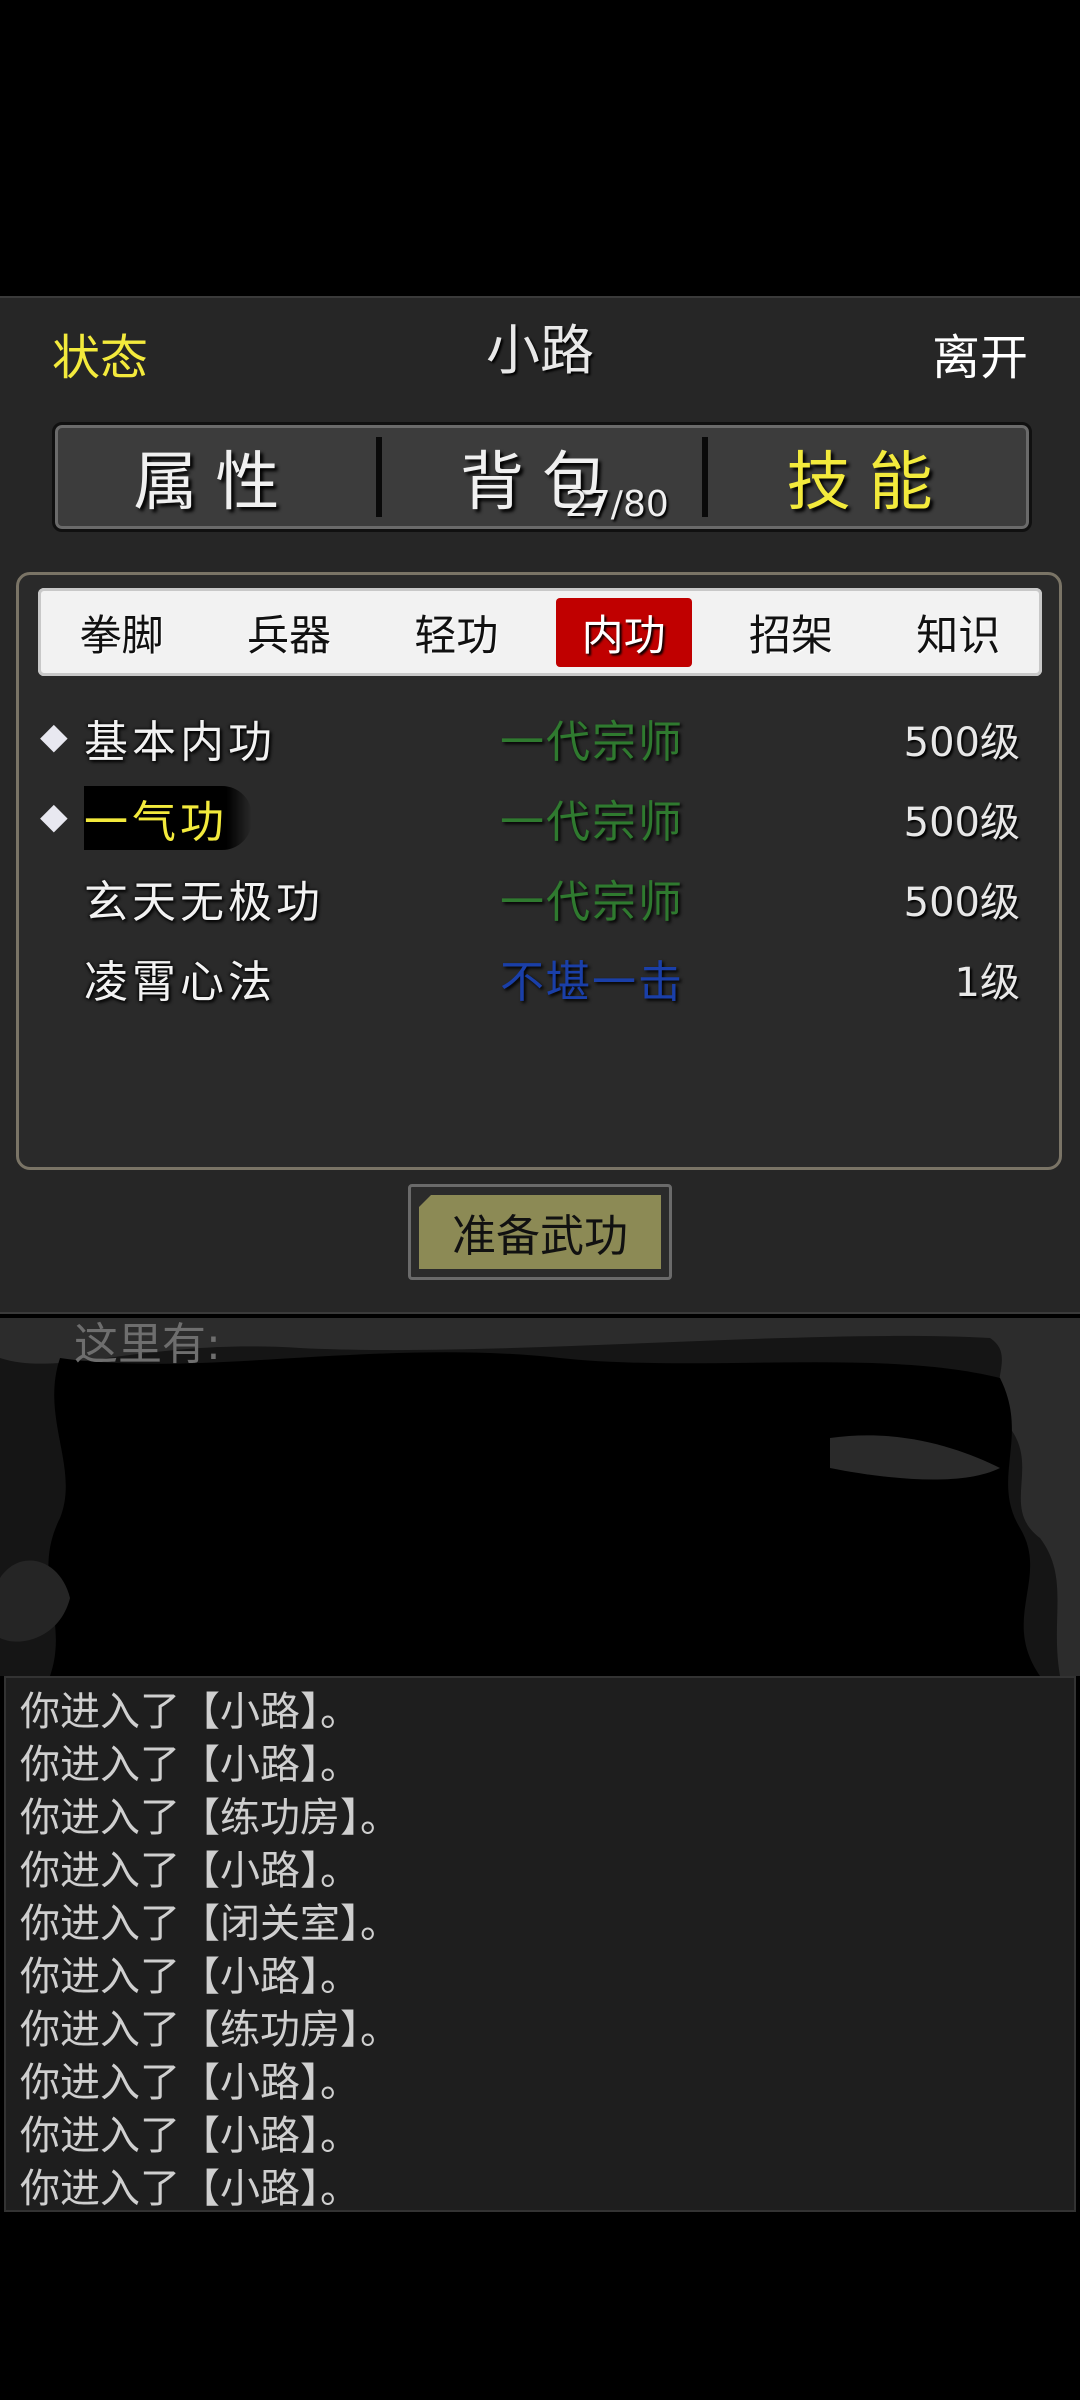  I want to click on skill-name: 基本内功, so click(180, 742).